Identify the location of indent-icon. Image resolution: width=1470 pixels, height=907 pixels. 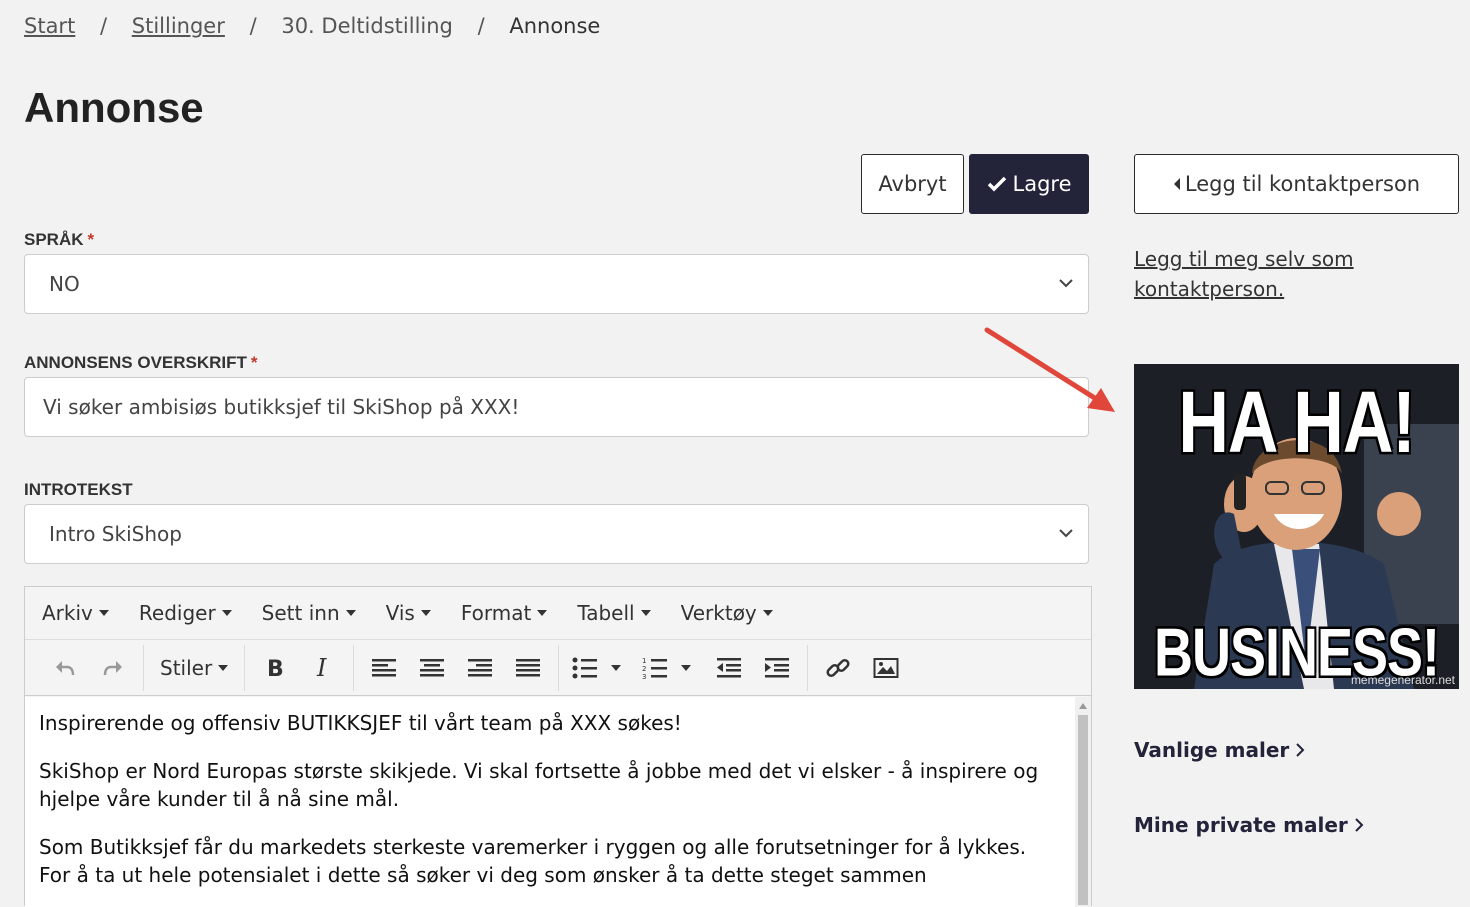
(777, 667).